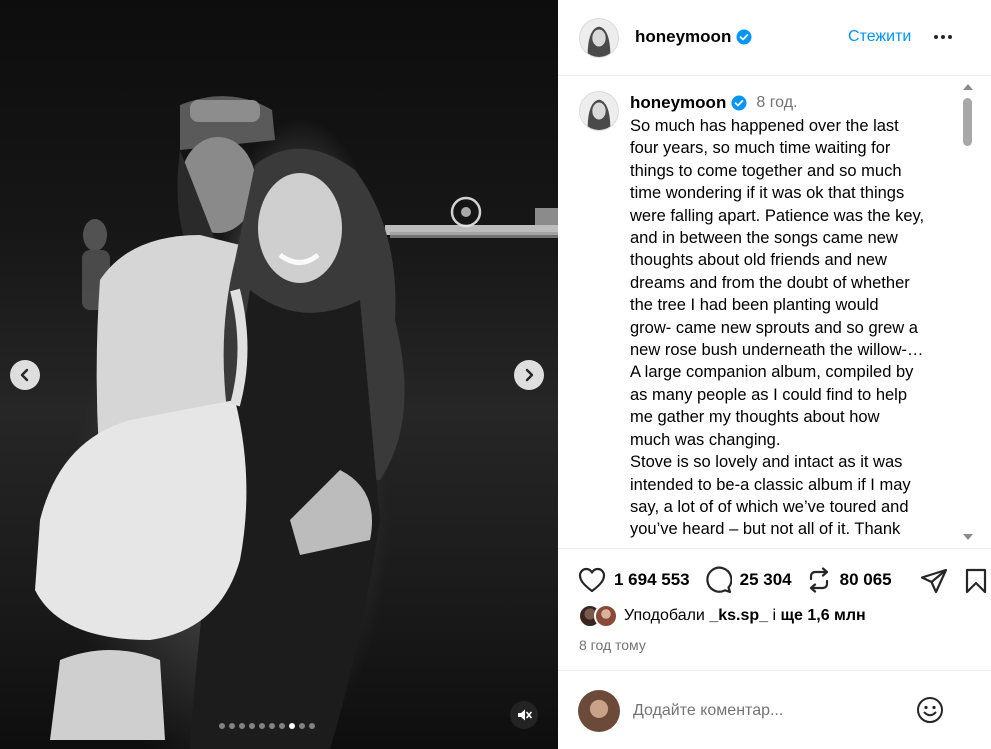 The image size is (991, 749). What do you see at coordinates (774, 327) in the screenshot?
I see `caption-line: grow- came new sprouts and so grew a` at bounding box center [774, 327].